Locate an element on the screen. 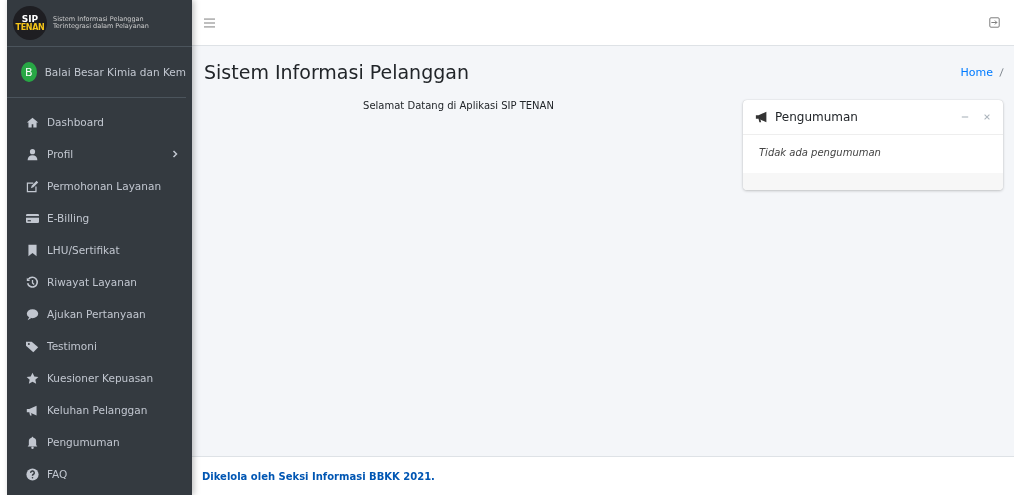 The width and height of the screenshot is (1014, 495). card-title: Pengumuman is located at coordinates (817, 117).